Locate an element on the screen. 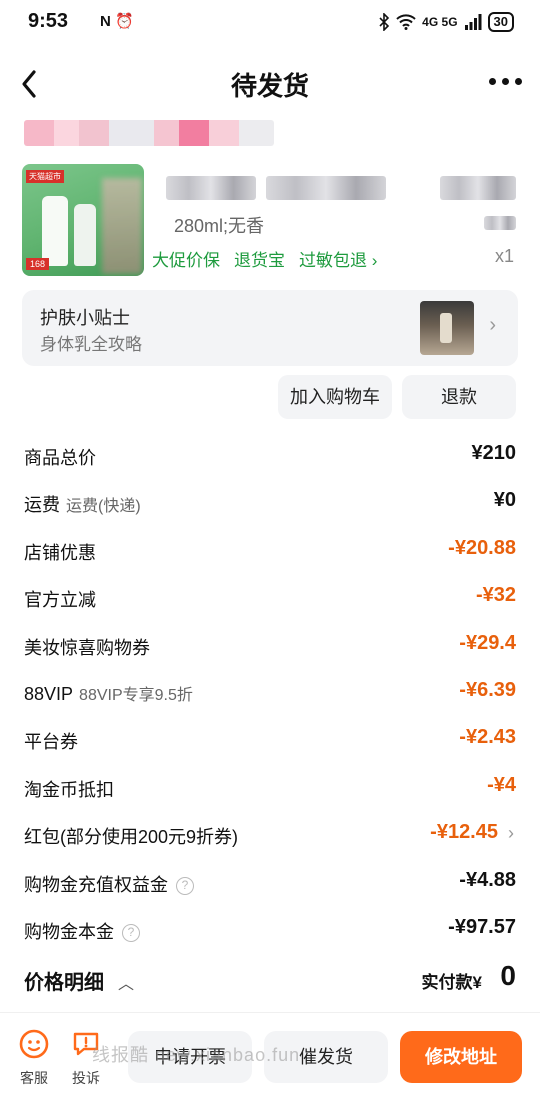 Image resolution: width=540 pixels, height=1102 pixels. complaint-icon is located at coordinates (86, 1044).